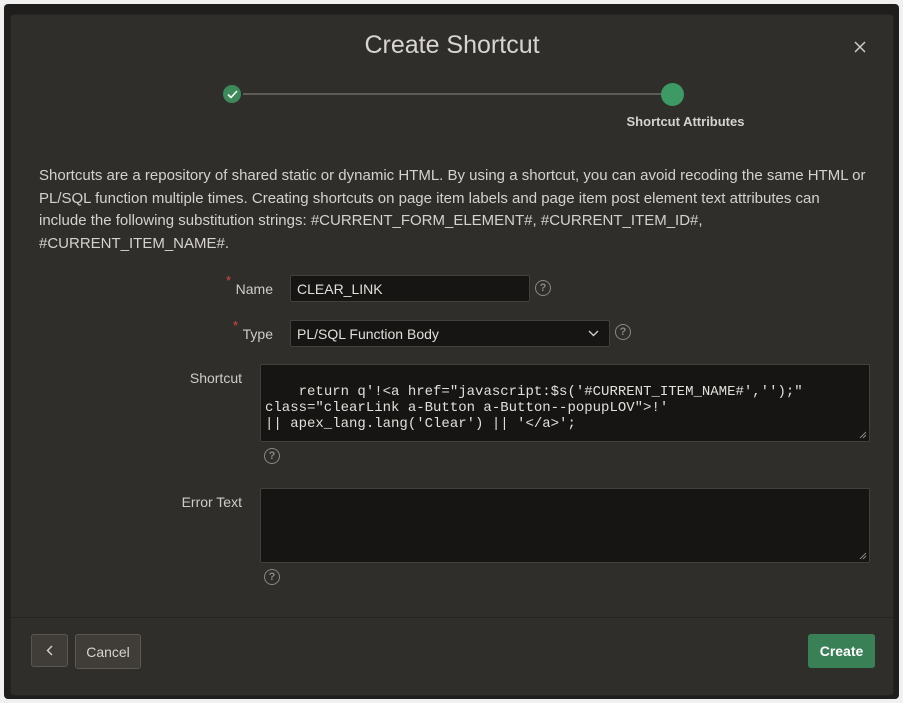  I want to click on shortcut-help-button: ?, so click(272, 456).